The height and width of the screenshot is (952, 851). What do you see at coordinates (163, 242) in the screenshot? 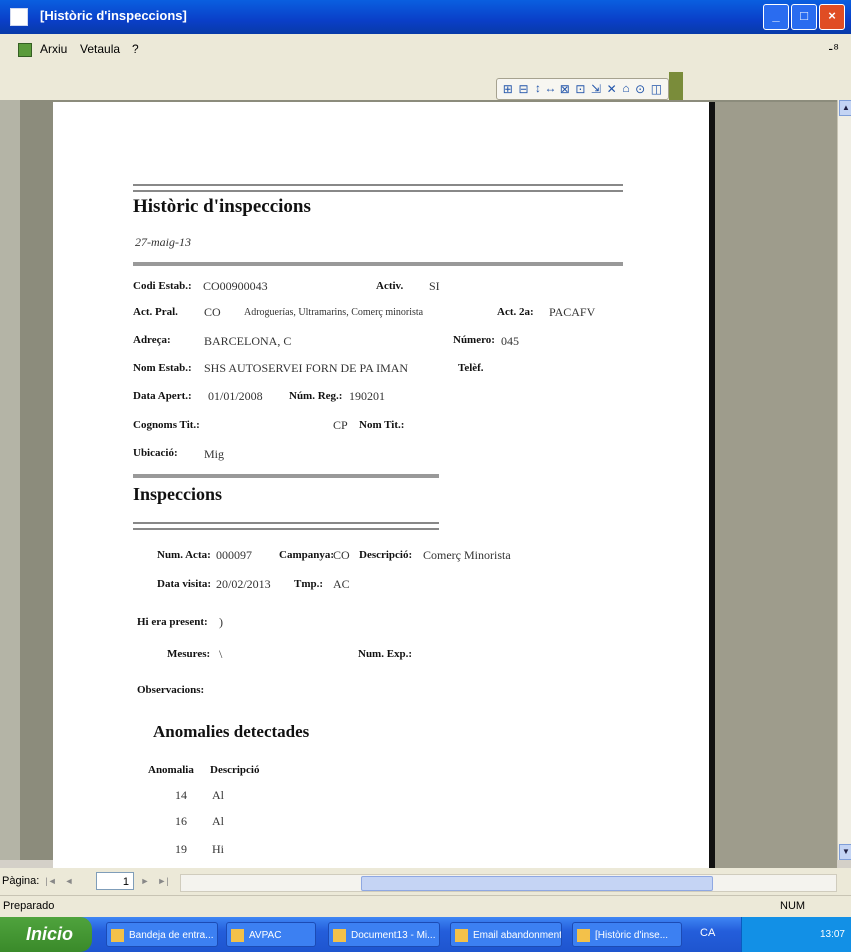
I see `report-date: 27-maig-13` at bounding box center [163, 242].